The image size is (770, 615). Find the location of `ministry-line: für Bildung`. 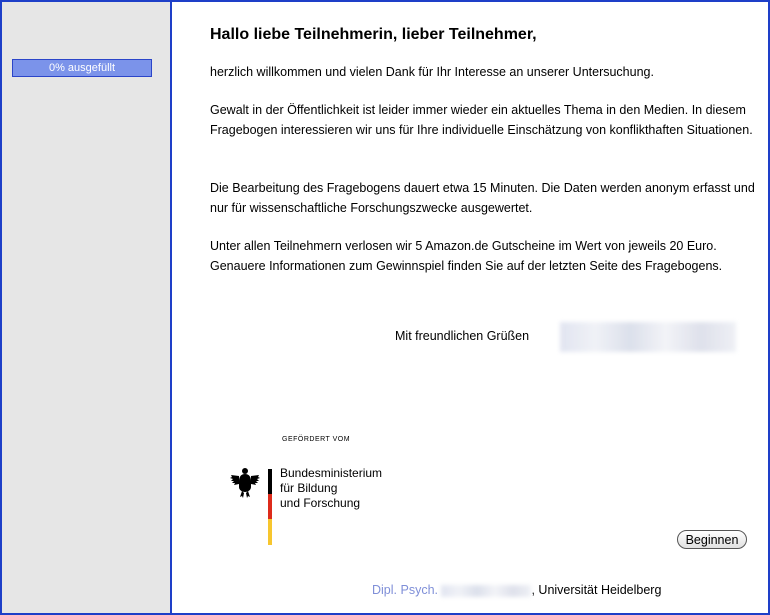

ministry-line: für Bildung is located at coordinates (309, 488).